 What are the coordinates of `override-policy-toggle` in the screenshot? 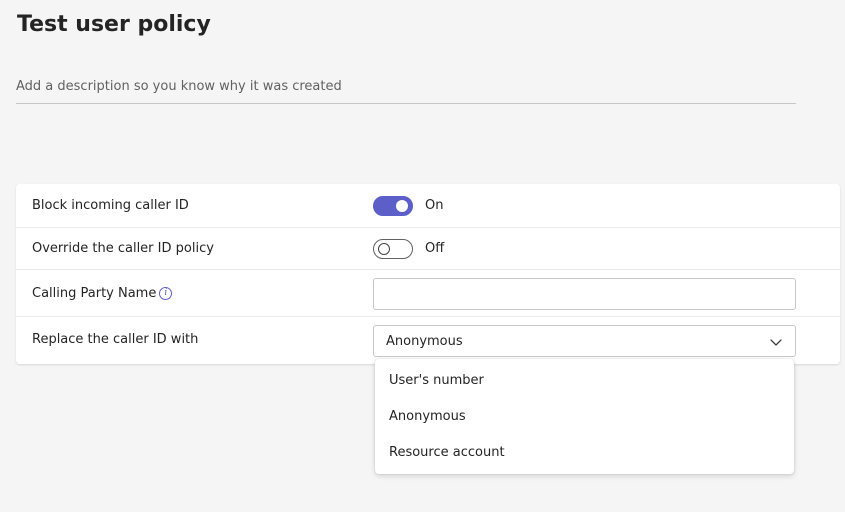 It's located at (393, 249).